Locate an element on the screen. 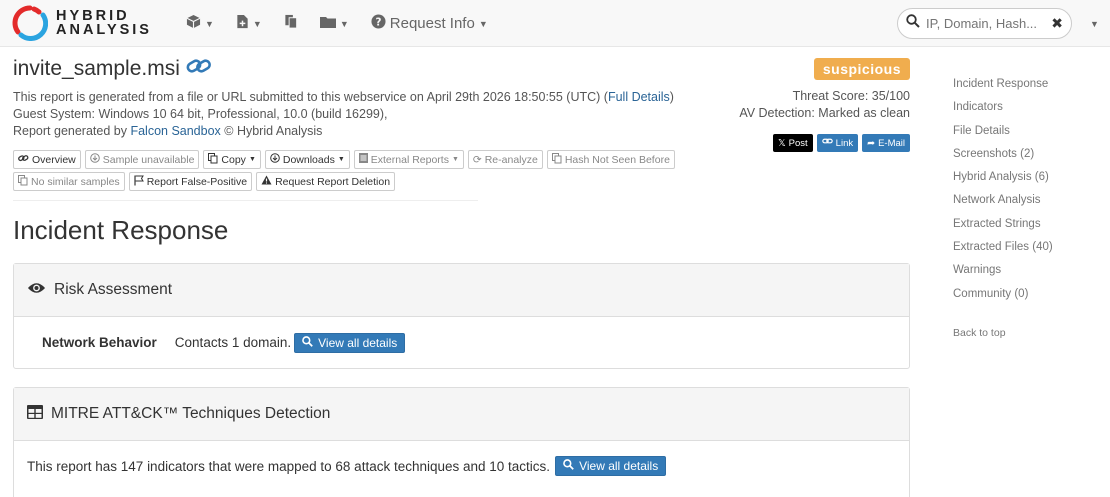  nav-request-info-dropdown: ? Request Info ▼ is located at coordinates (429, 23).